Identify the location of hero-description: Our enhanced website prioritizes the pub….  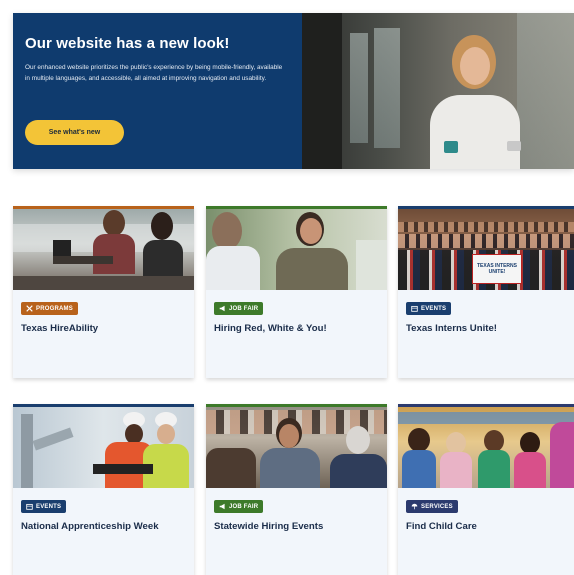
(154, 73).